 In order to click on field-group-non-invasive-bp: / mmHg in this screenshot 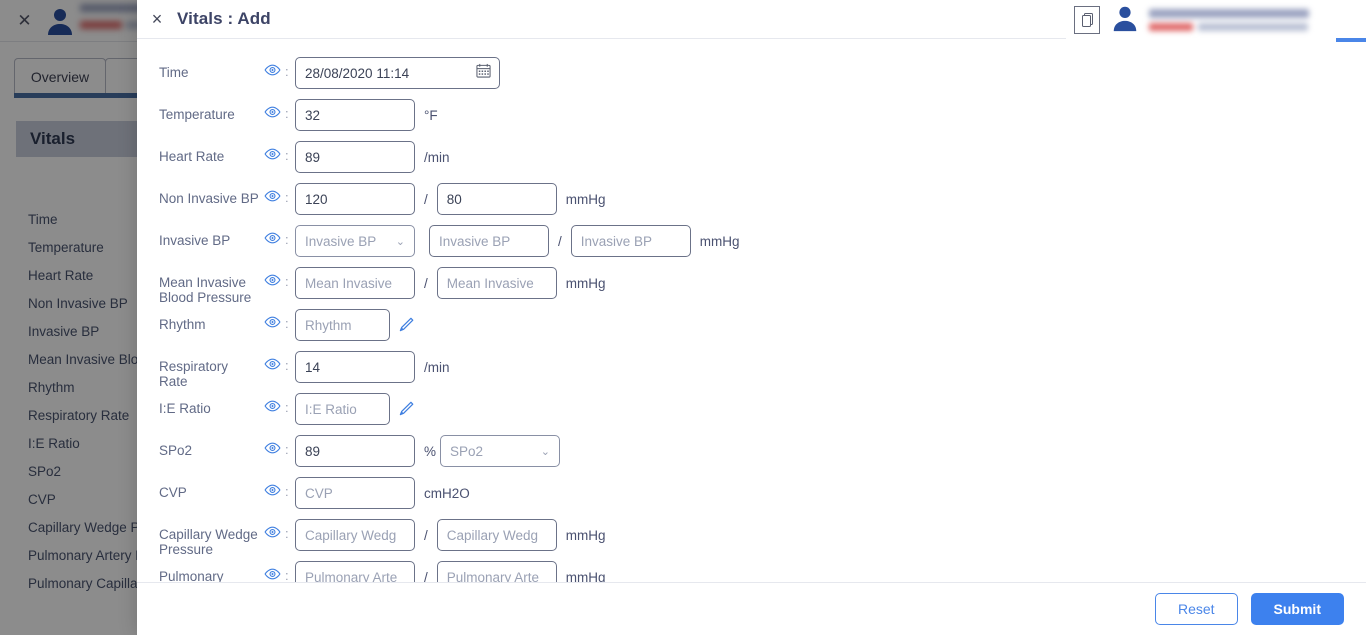, I will do `click(450, 197)`.